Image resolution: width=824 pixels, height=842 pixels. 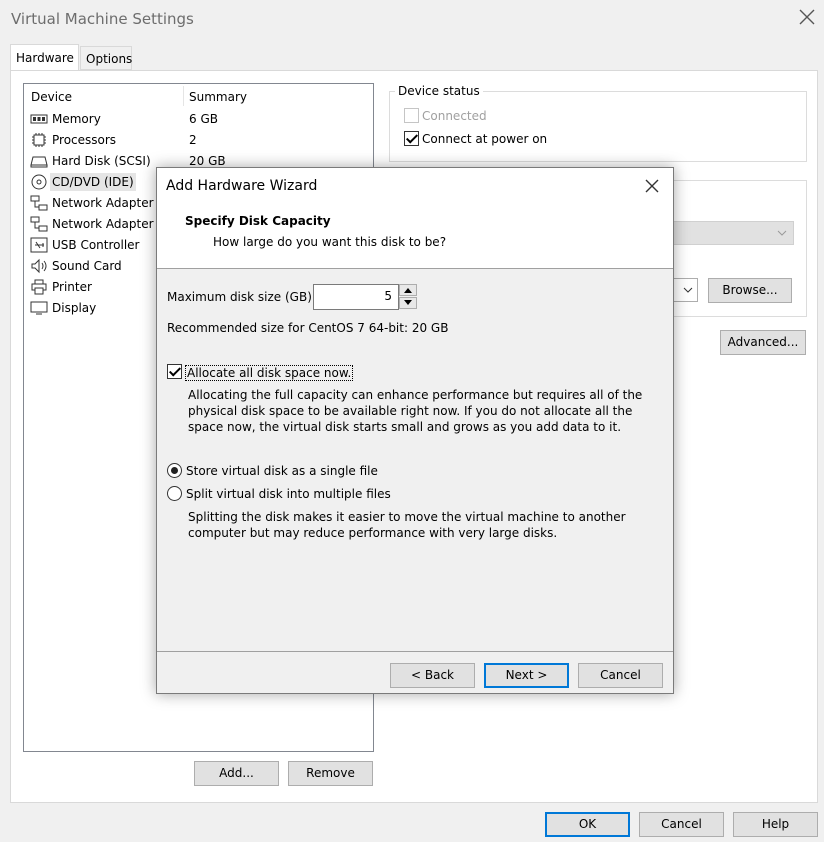 What do you see at coordinates (258, 221) in the screenshot?
I see `wizard-heading: Specify Disk Capacity` at bounding box center [258, 221].